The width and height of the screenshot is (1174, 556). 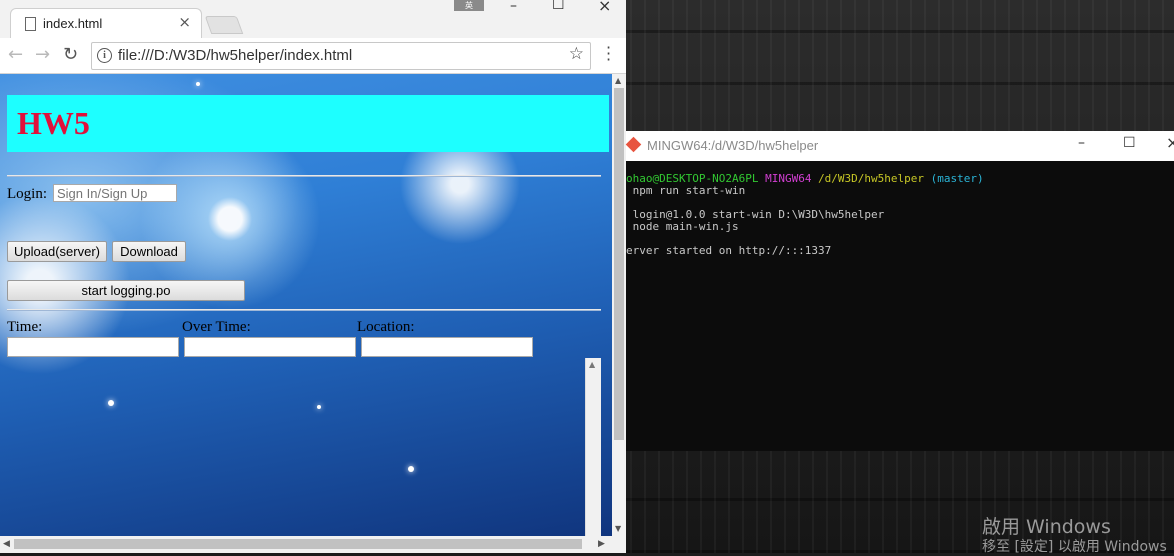 What do you see at coordinates (386, 327) in the screenshot?
I see `location-label: Location:` at bounding box center [386, 327].